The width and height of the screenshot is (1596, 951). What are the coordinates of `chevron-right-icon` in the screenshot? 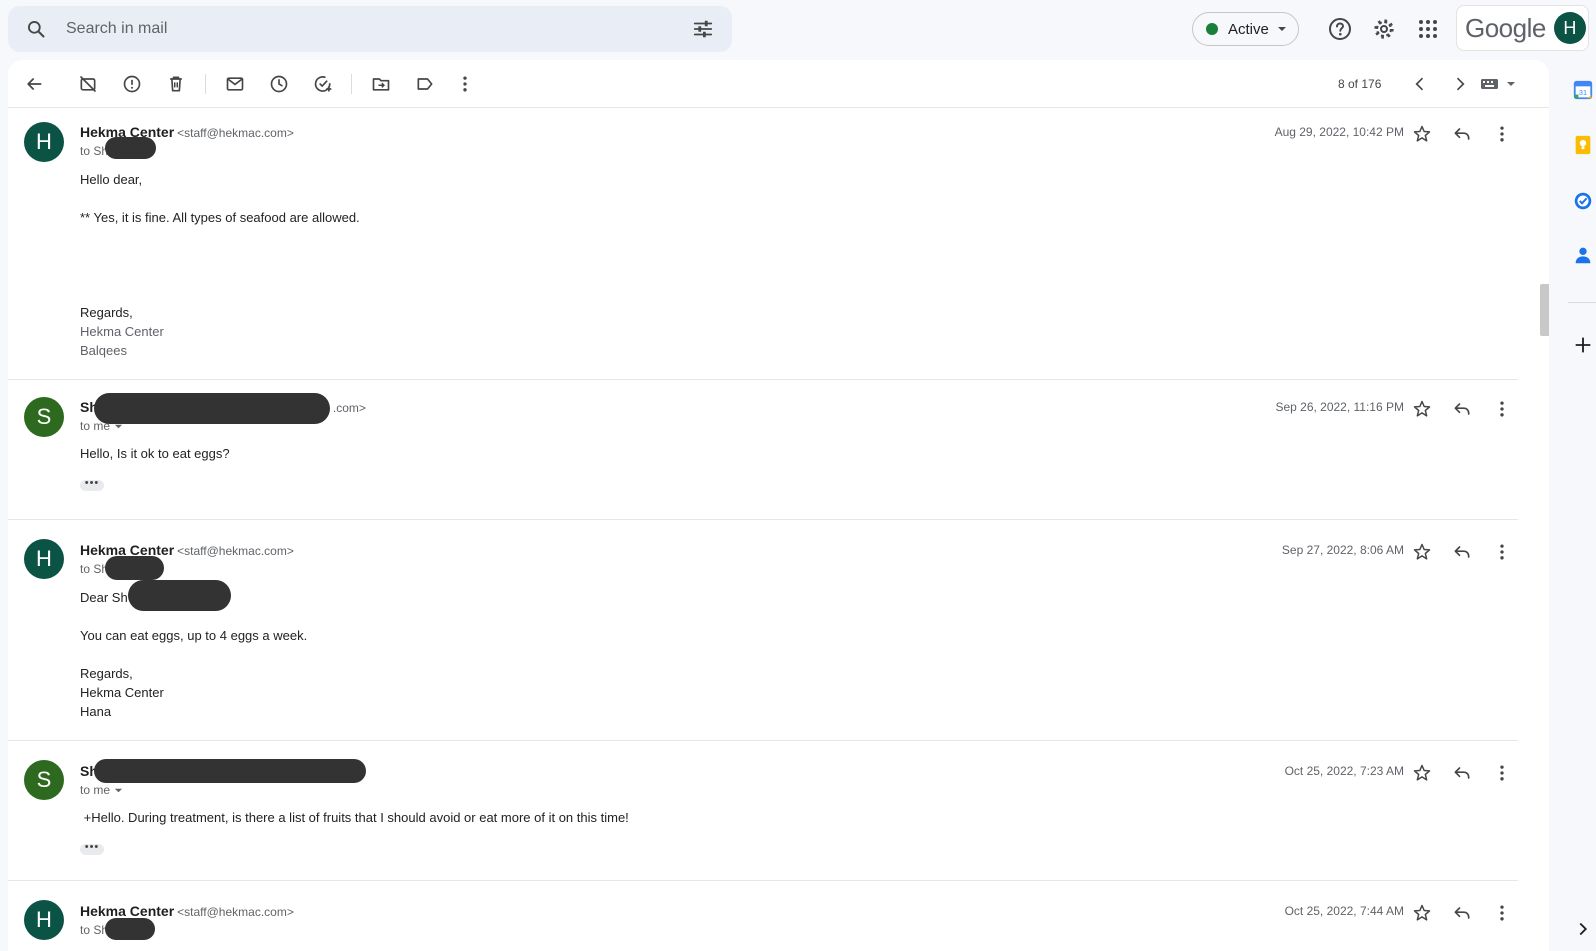 It's located at (1460, 84).